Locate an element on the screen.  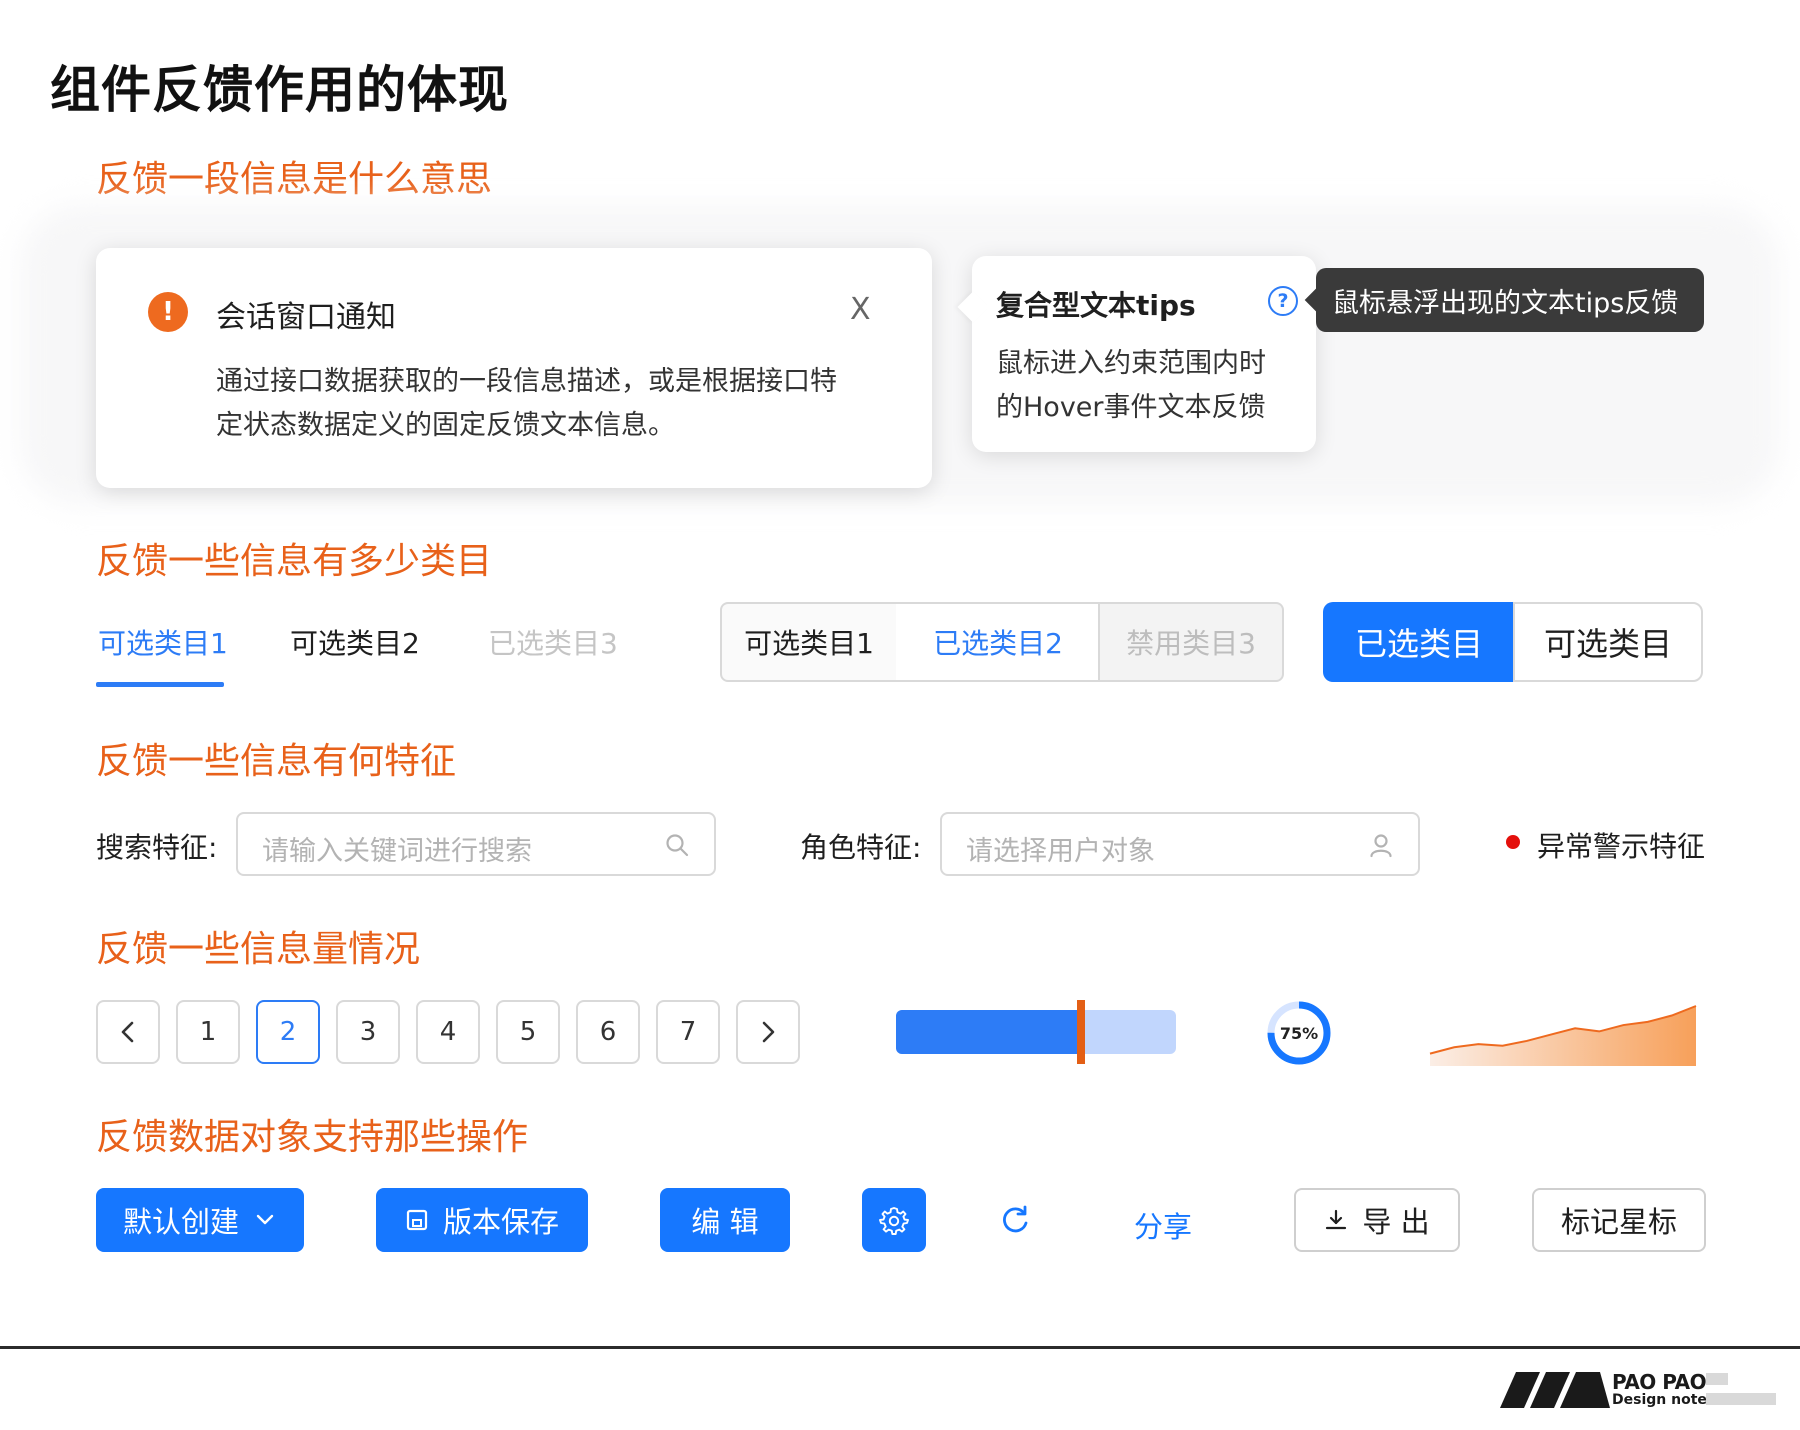
default-create-button: 默认创建 is located at coordinates (200, 1220).